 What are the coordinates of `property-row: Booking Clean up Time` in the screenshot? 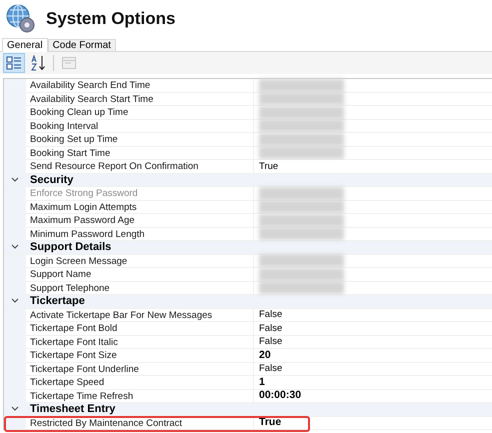 It's located at (259, 113).